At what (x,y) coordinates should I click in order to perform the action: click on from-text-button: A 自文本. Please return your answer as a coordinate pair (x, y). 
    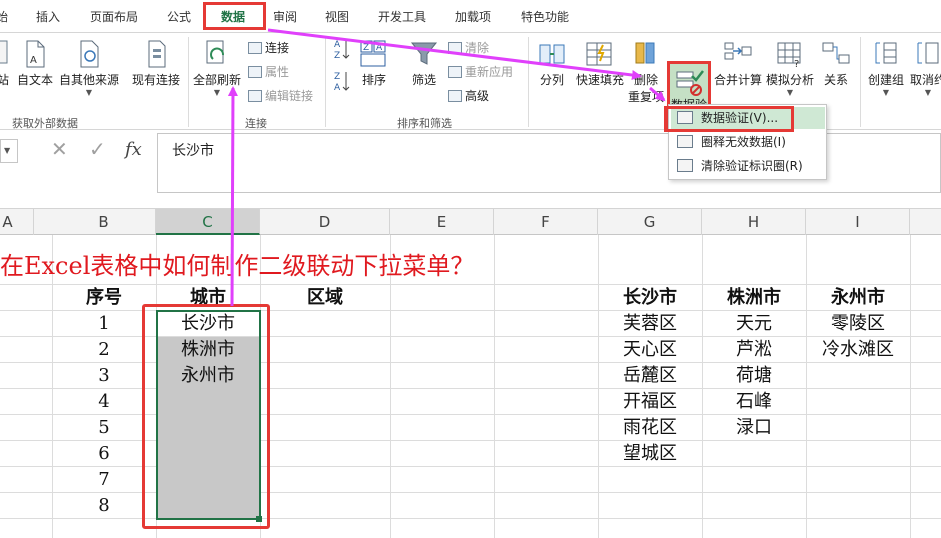
    Looking at the image, I should click on (35, 63).